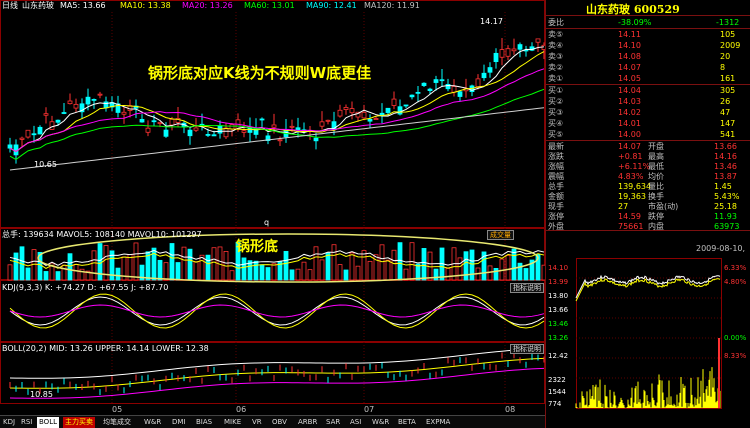 This screenshot has width=750, height=428. I want to click on order-price: 14.03, so click(629, 101).